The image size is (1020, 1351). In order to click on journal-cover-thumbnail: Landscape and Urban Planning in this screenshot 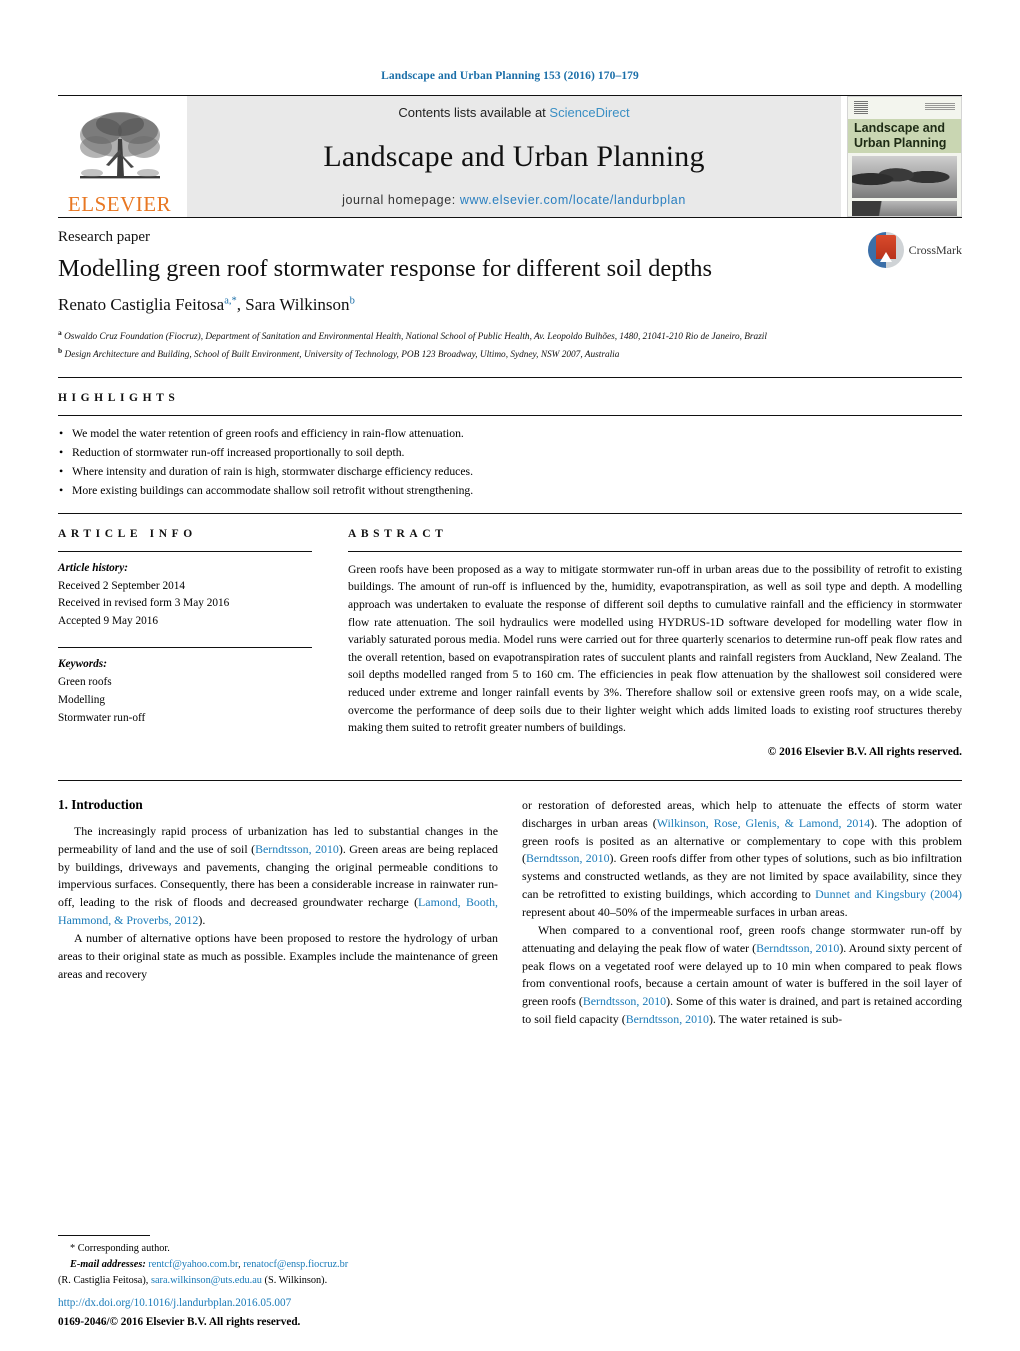, I will do `click(904, 156)`.